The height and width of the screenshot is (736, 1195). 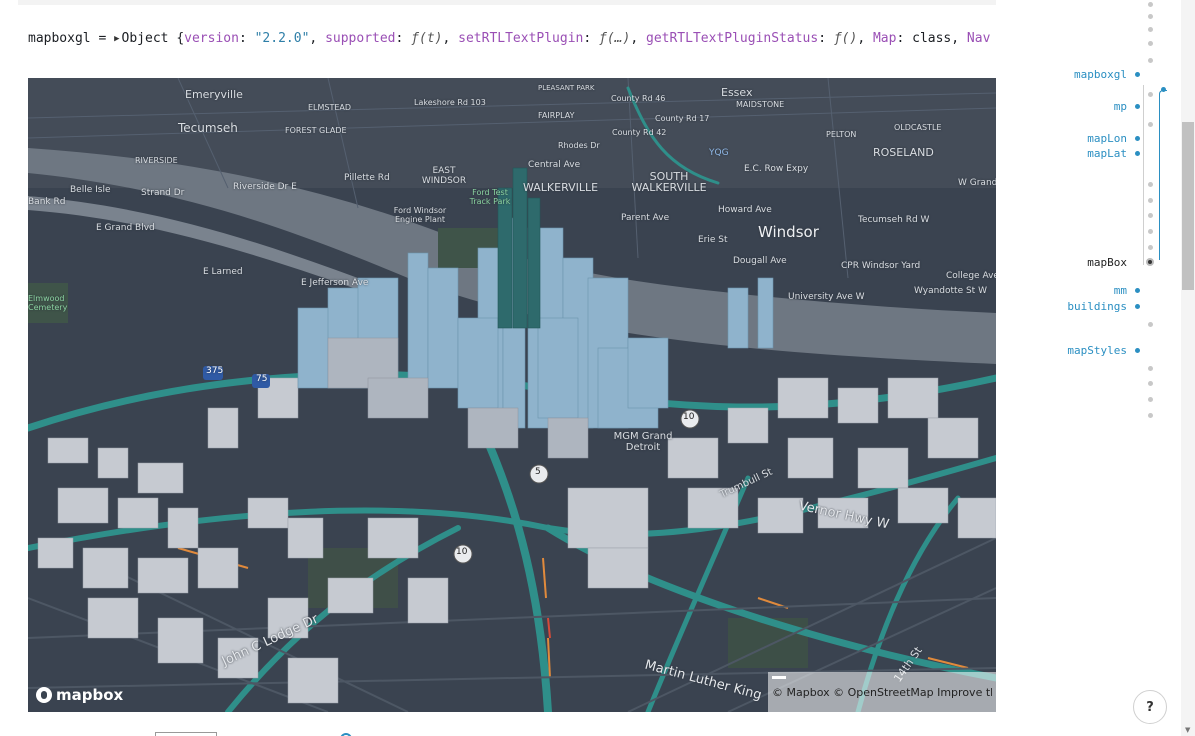 I want to click on map-attribution: © Mapbox © OpenStreetMap Improve this, so click(x=882, y=692).